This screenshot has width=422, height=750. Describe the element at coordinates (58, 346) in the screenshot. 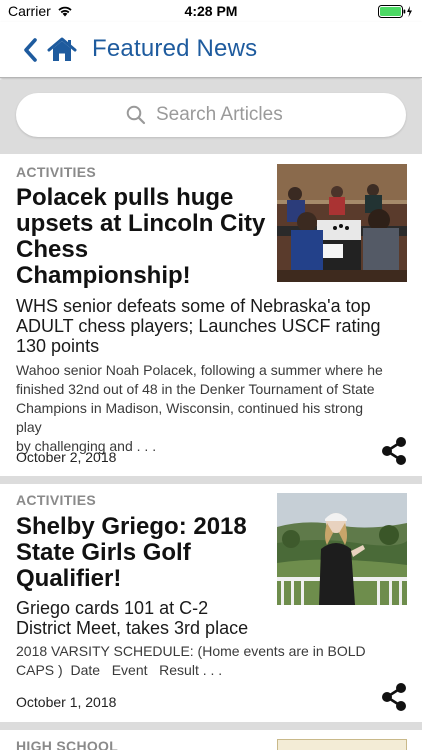

I see `subhead-line: 130 points` at that location.